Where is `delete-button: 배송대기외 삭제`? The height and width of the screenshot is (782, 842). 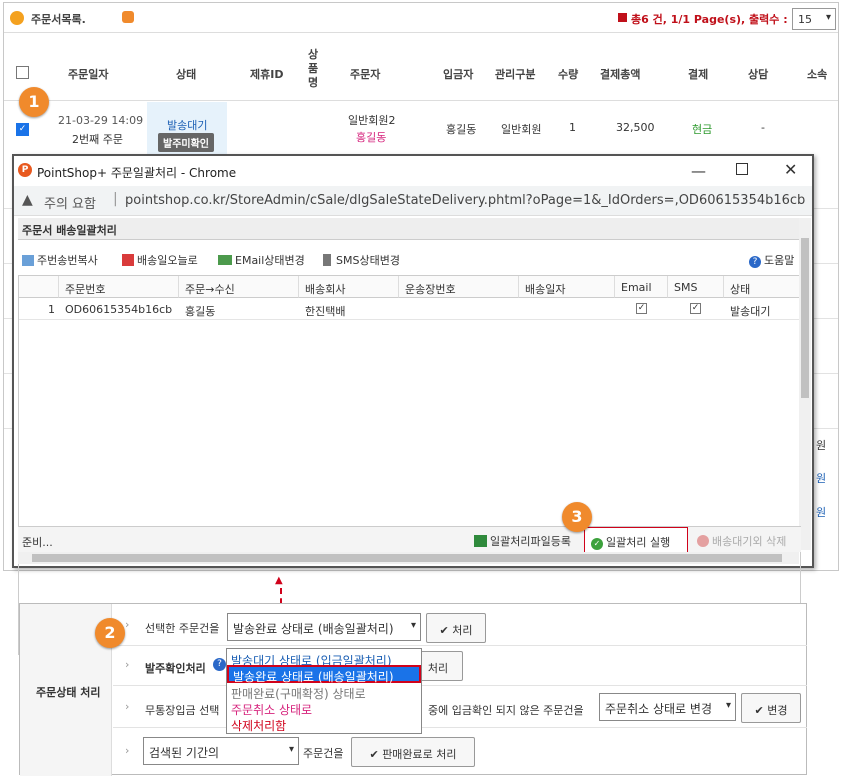 delete-button: 배송대기외 삭제 is located at coordinates (741, 541).